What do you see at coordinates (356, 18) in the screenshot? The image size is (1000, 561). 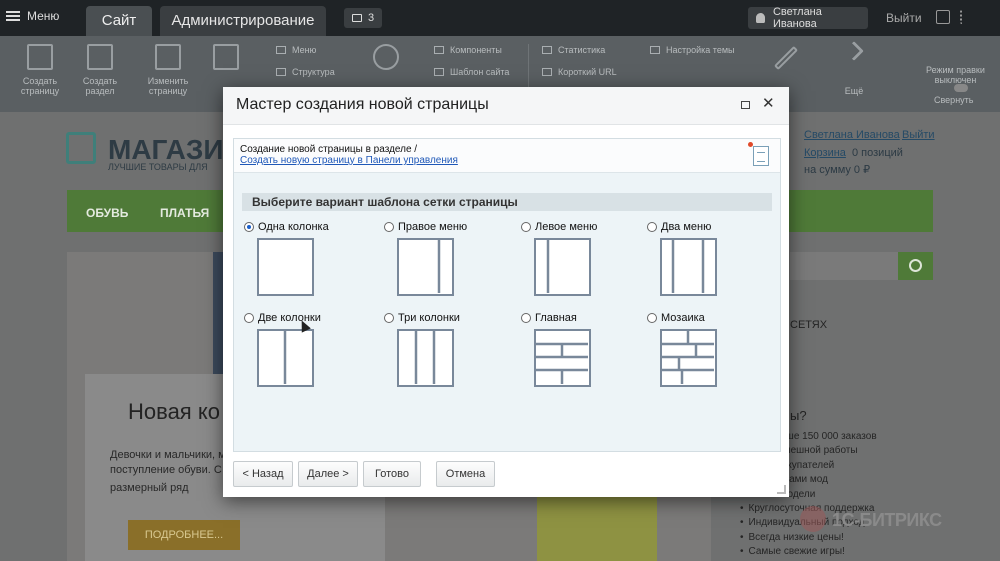 I see `chat-icon` at bounding box center [356, 18].